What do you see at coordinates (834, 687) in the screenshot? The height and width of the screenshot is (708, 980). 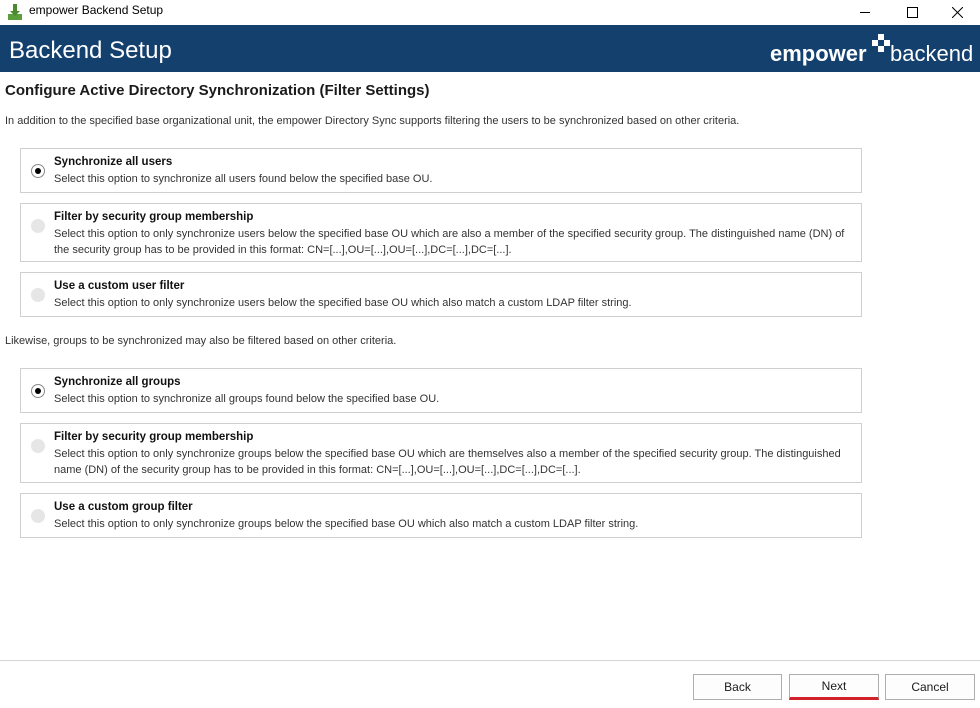 I see `next-button: Next` at bounding box center [834, 687].